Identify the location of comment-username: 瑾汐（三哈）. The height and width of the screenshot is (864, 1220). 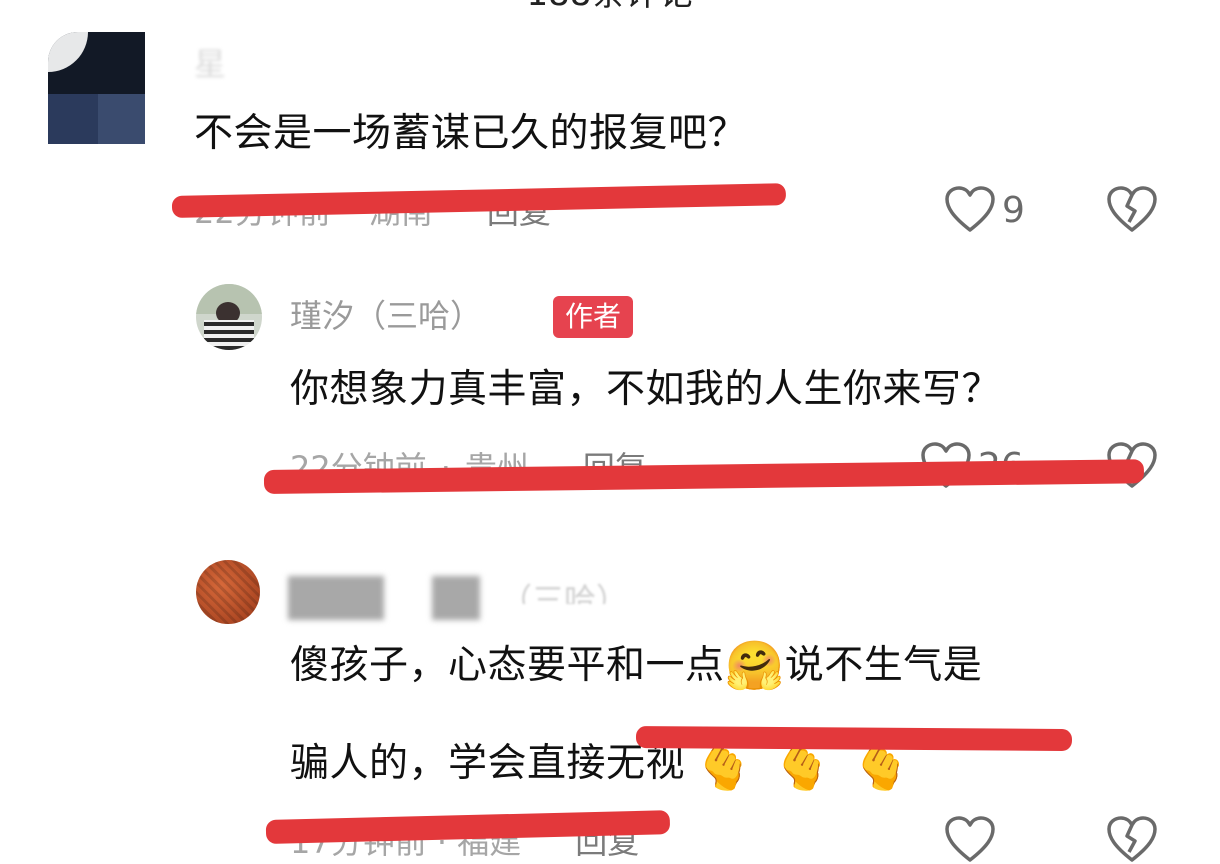
(386, 316).